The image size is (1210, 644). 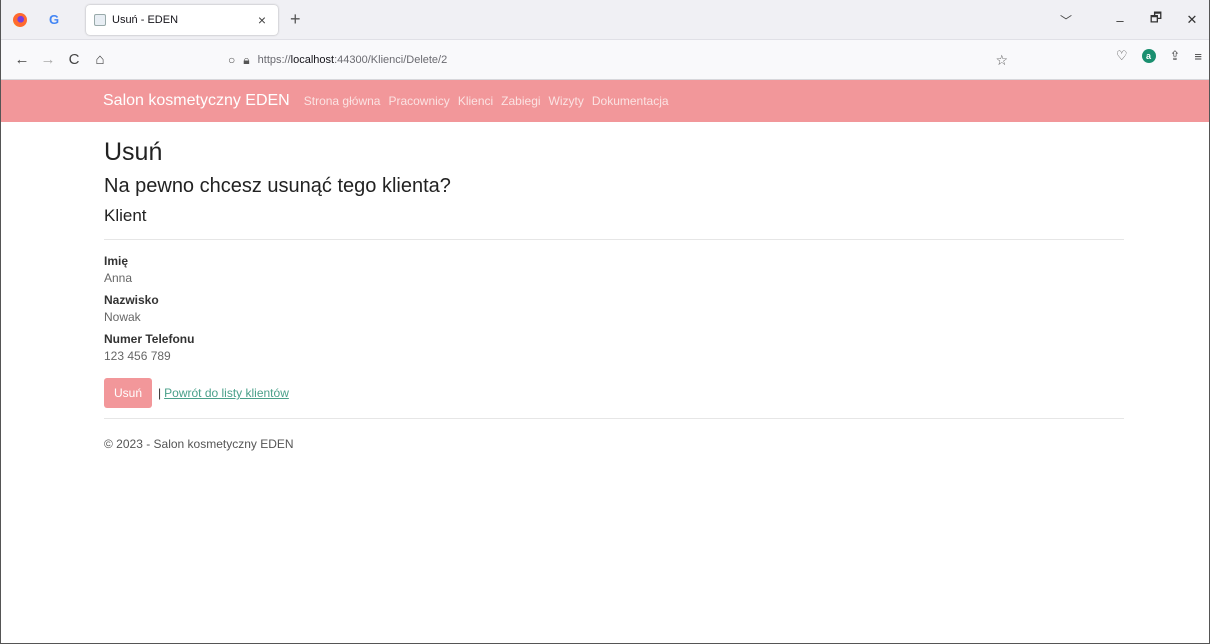 What do you see at coordinates (0, 322) in the screenshot?
I see `window-border` at bounding box center [0, 322].